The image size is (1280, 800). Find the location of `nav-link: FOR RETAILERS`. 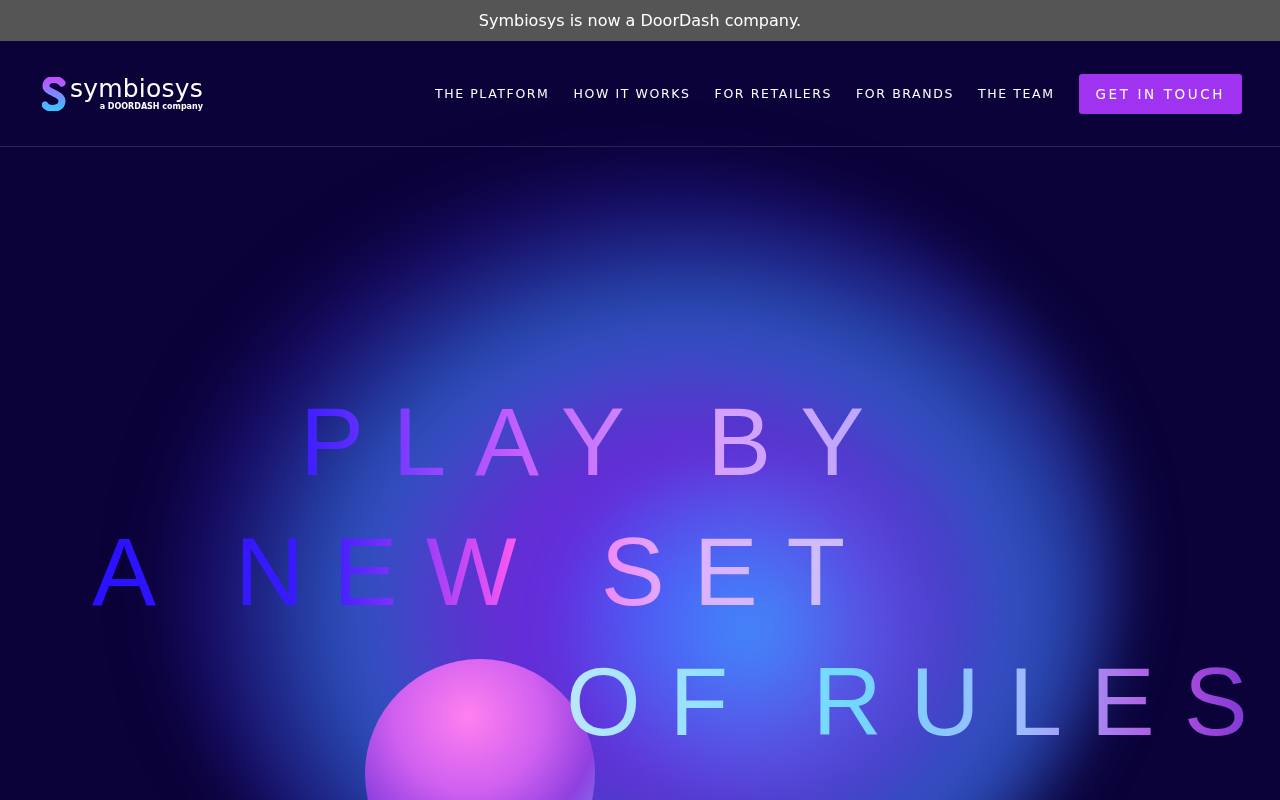

nav-link: FOR RETAILERS is located at coordinates (773, 93).